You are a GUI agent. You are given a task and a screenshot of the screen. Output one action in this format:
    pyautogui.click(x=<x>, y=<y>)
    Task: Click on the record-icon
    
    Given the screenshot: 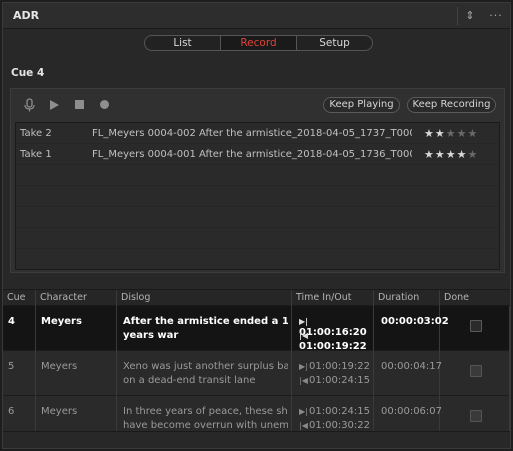 What is the action you would take?
    pyautogui.click(x=104, y=105)
    